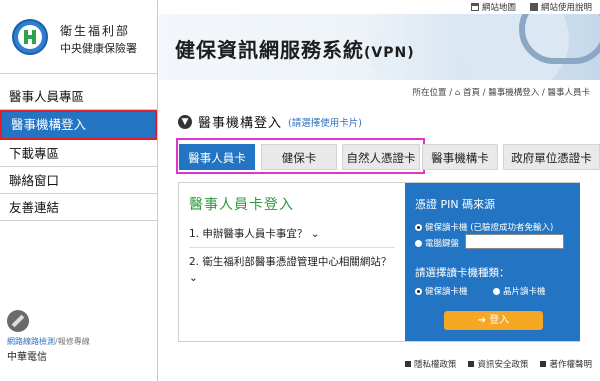 The height and width of the screenshot is (381, 600). I want to click on wrench-icon, so click(18, 321).